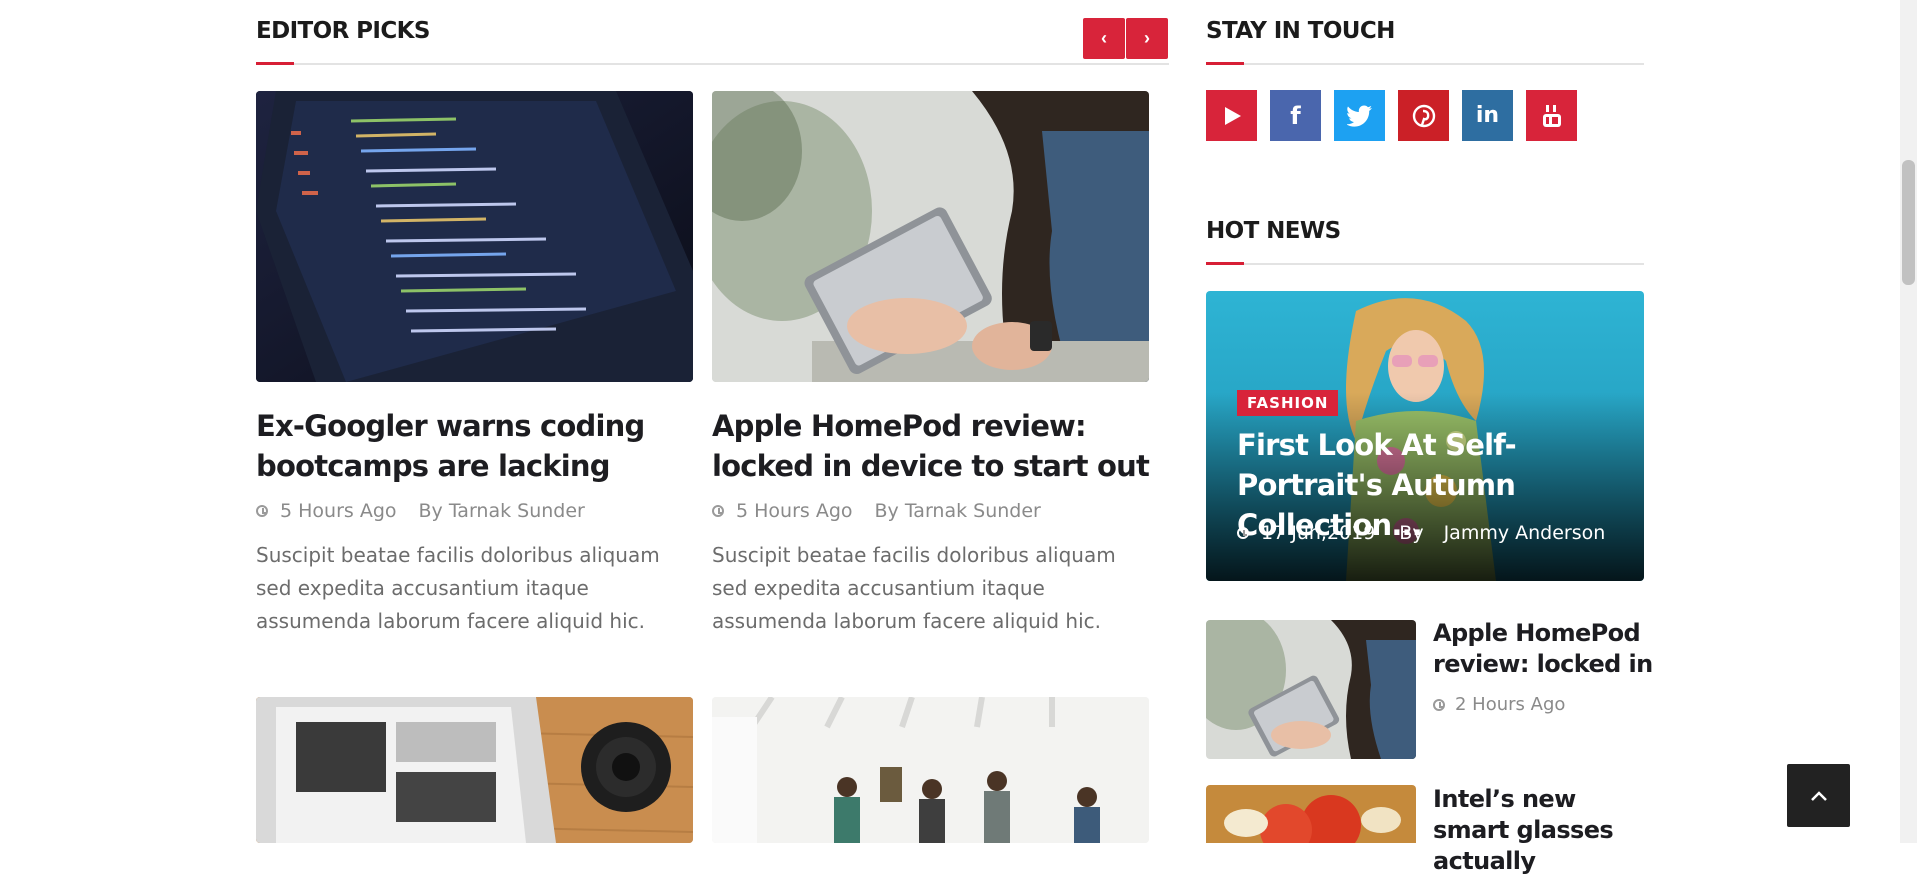 Image resolution: width=1917 pixels, height=877 pixels. Describe the element at coordinates (1543, 830) in the screenshot. I see `hot-news-item-title: Intel’s new smart glasses actually` at that location.